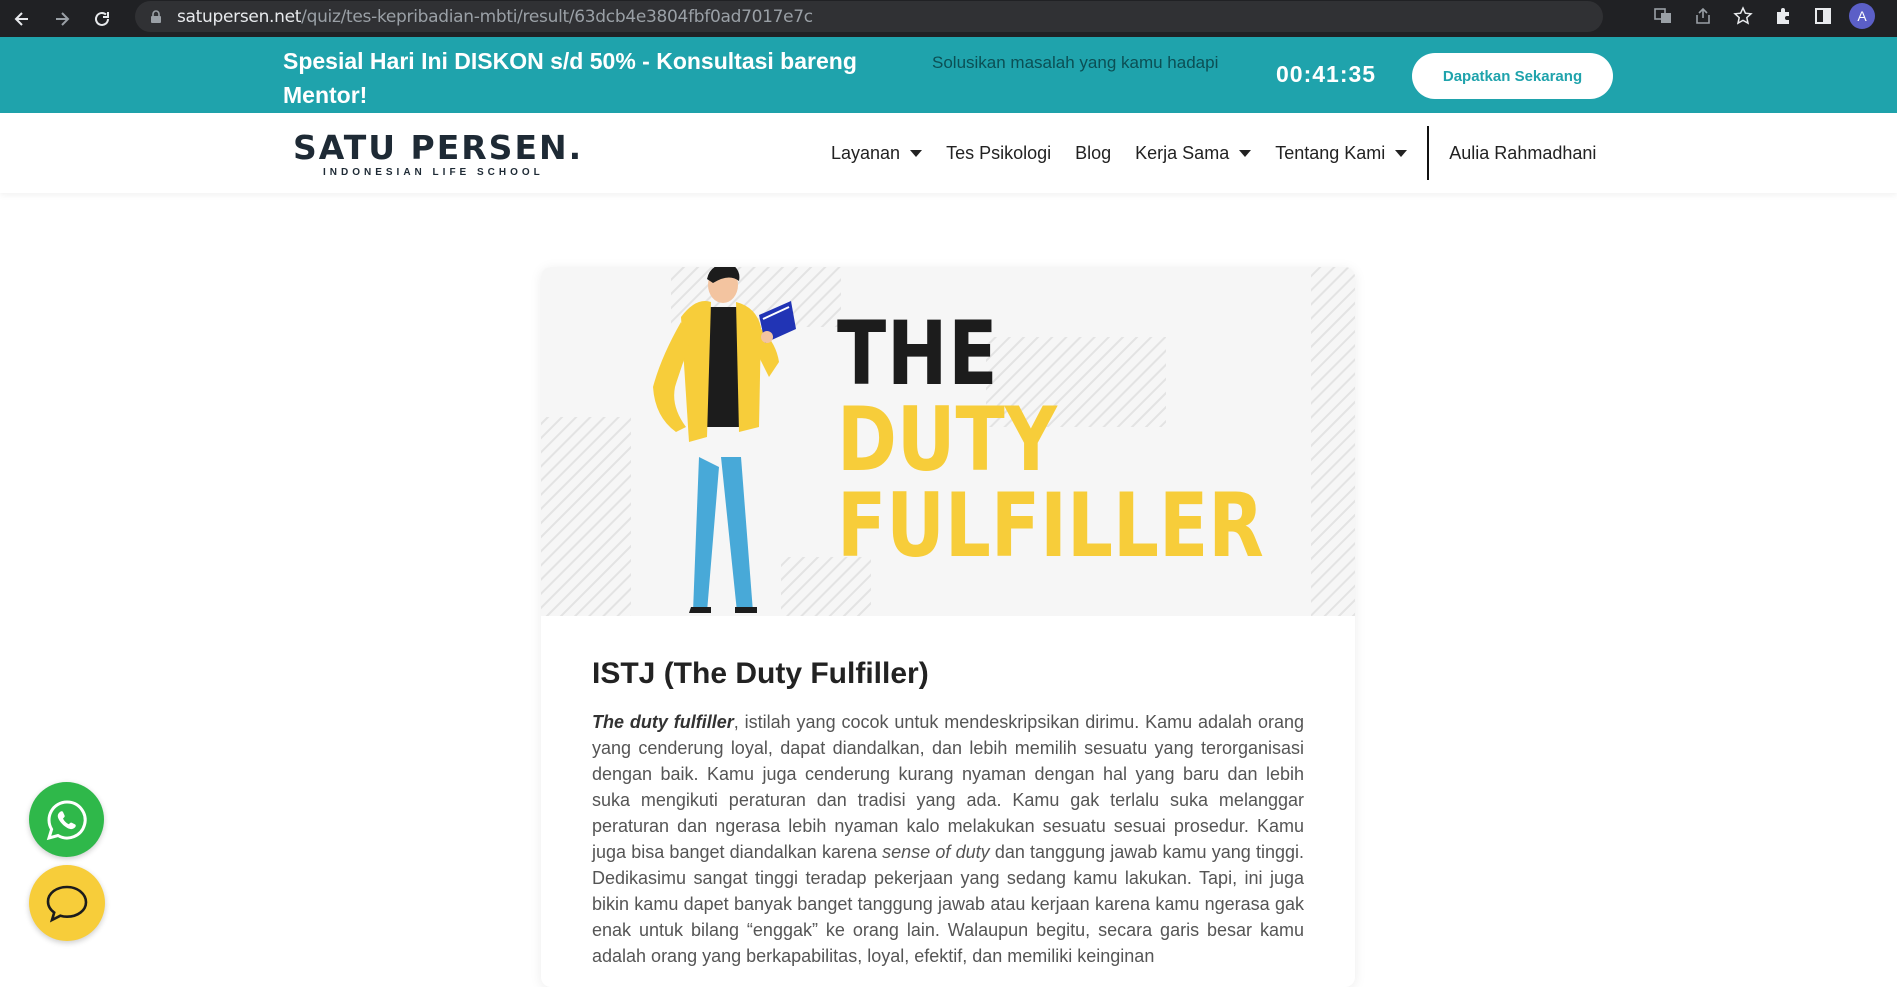 The width and height of the screenshot is (1897, 987). Describe the element at coordinates (1326, 74) in the screenshot. I see `countdown-timer: 00:41:35` at that location.